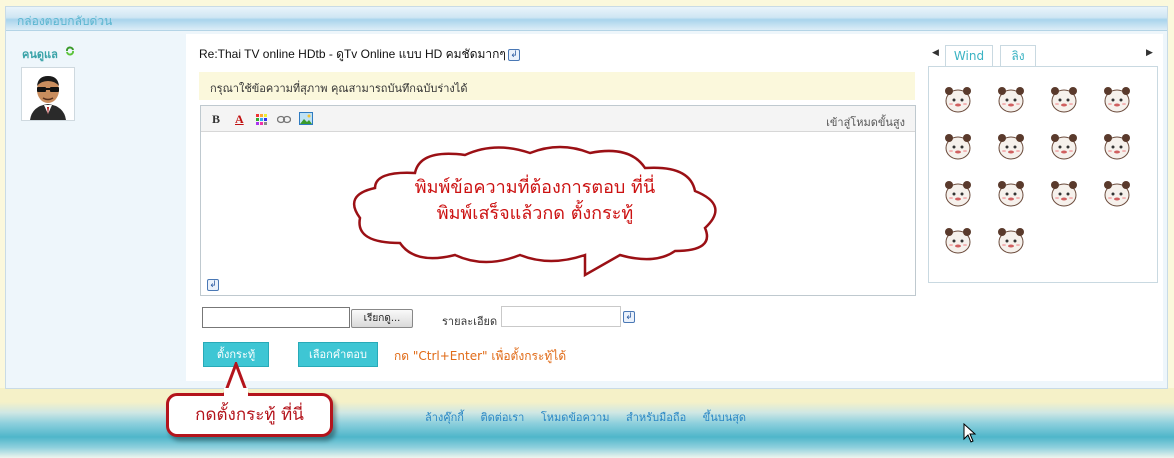 This screenshot has height=458, width=1174. I want to click on detail-input, so click(561, 316).